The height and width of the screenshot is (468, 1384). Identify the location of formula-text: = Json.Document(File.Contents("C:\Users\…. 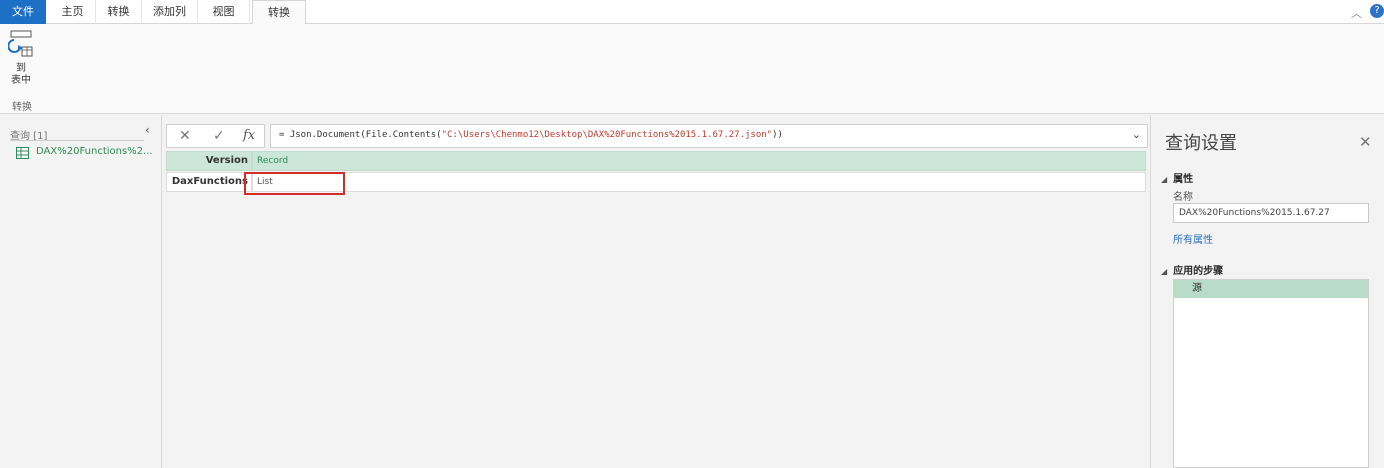
(531, 135).